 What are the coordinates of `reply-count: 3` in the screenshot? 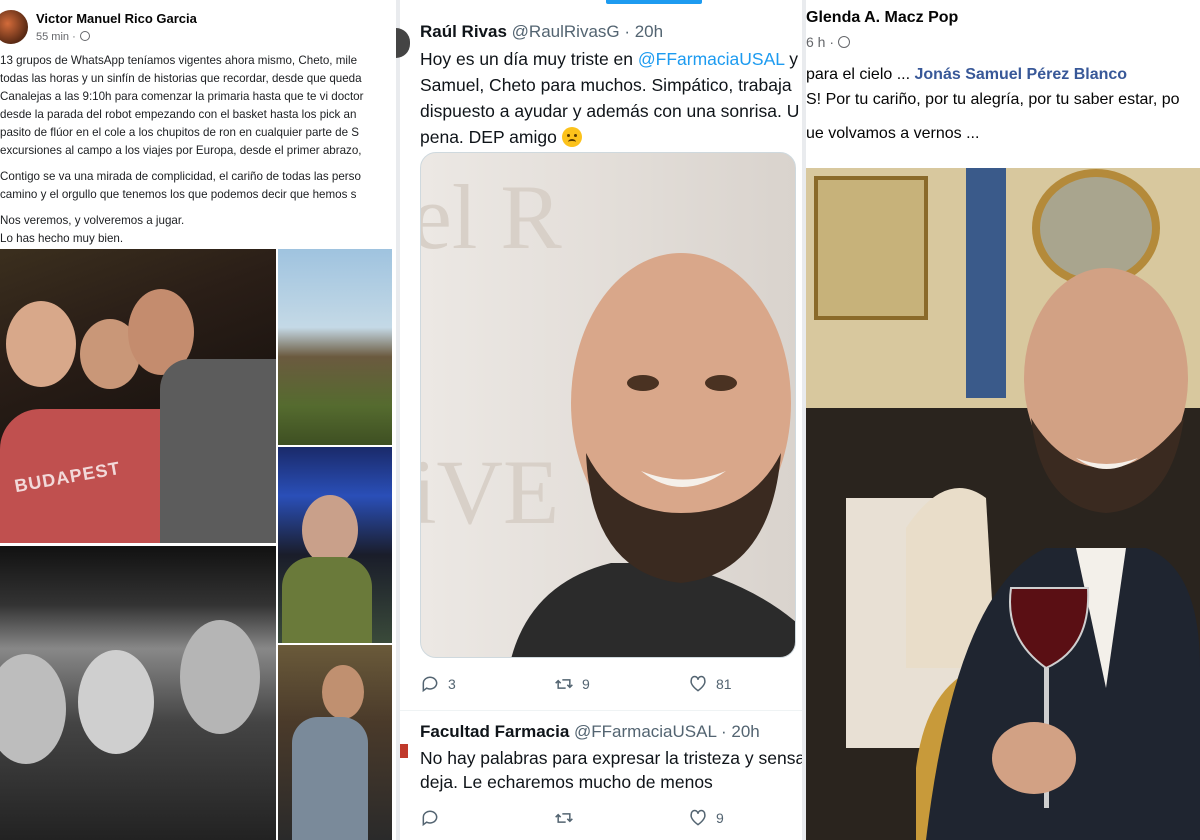 It's located at (452, 684).